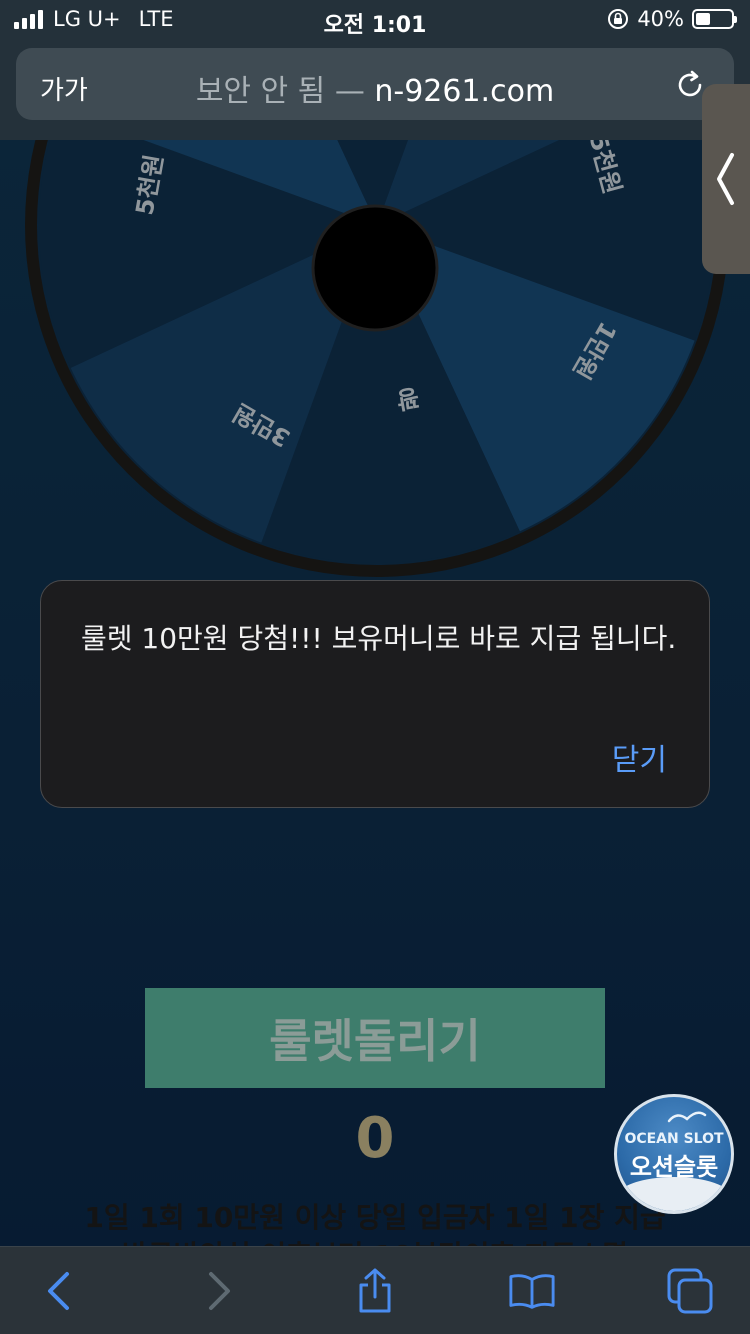 The height and width of the screenshot is (1334, 750). Describe the element at coordinates (464, 91) in the screenshot. I see `url-domain: n-9261.com` at that location.